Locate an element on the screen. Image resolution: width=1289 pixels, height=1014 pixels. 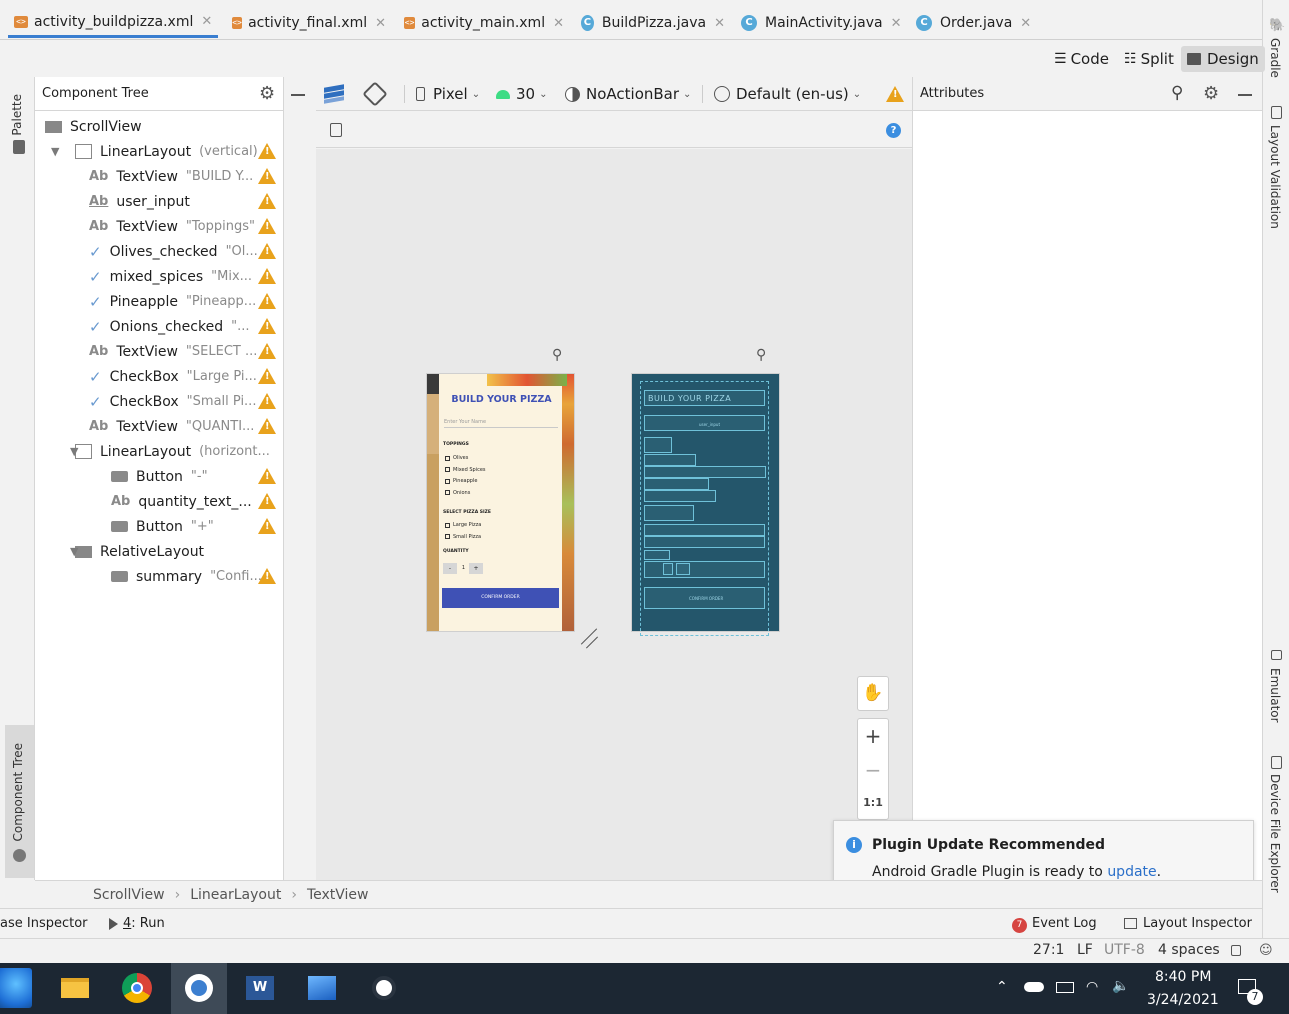
onedrive-icon is located at coordinates (1034, 987).